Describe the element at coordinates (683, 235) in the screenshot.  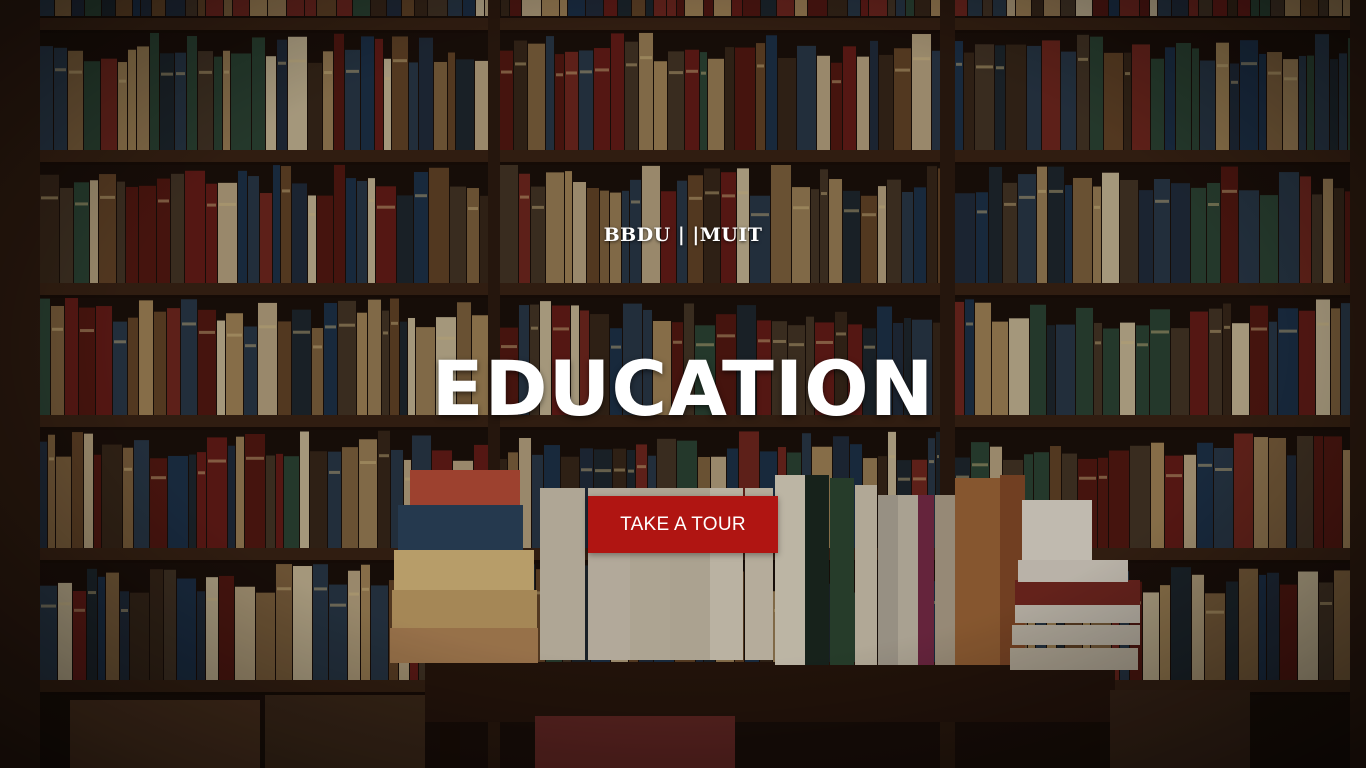
I see `brand-label: BBDU | |MUIT` at that location.